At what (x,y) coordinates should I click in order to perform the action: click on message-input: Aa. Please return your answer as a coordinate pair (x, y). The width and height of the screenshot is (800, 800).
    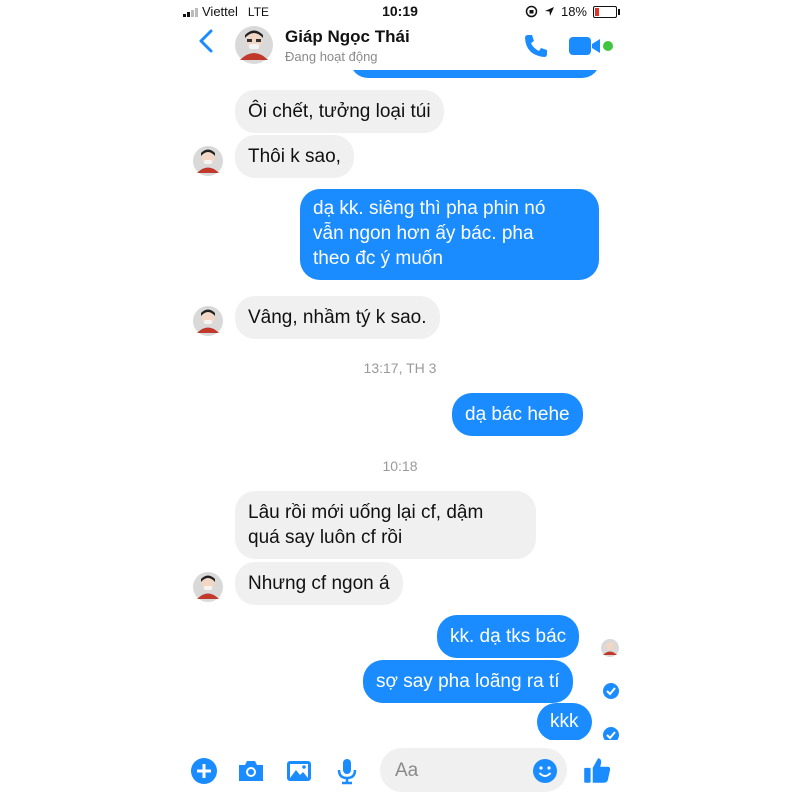
    Looking at the image, I should click on (473, 770).